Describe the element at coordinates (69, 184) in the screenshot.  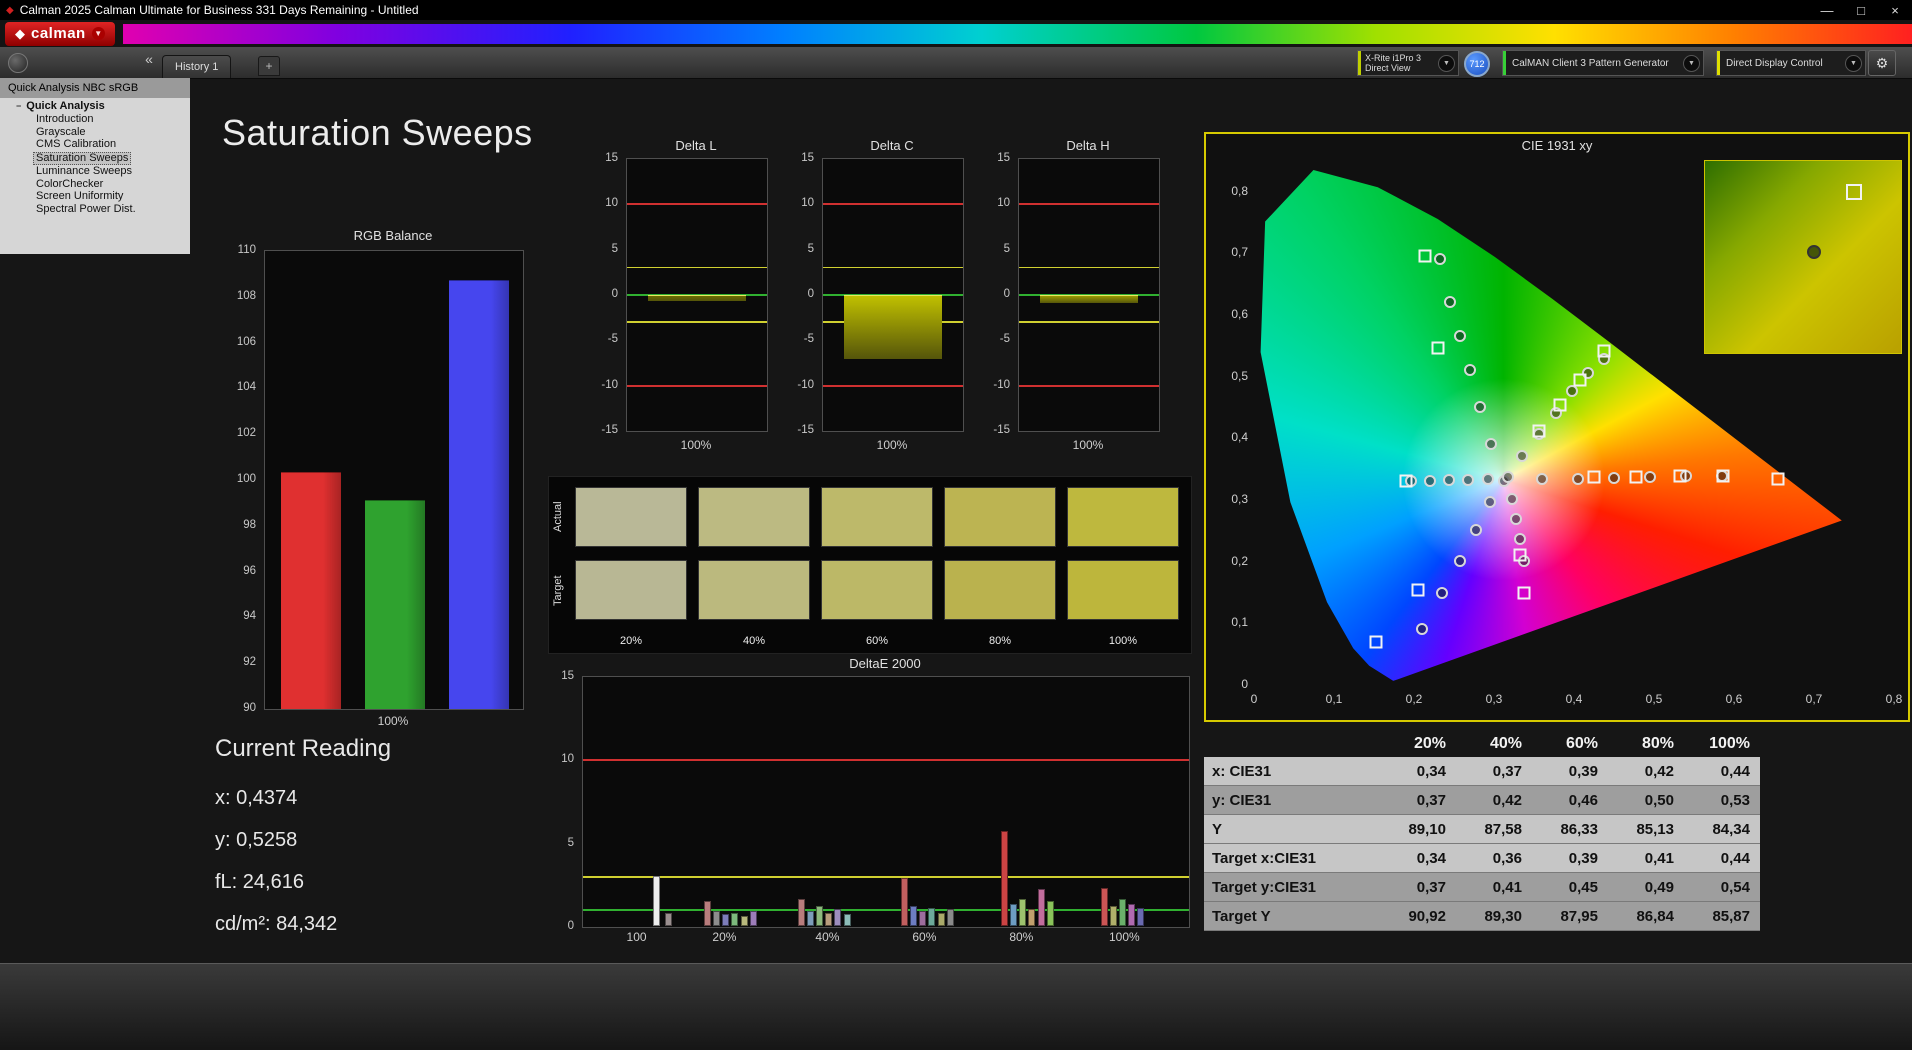
I see `sidebar-item-colorchecker: ColorChecker` at that location.